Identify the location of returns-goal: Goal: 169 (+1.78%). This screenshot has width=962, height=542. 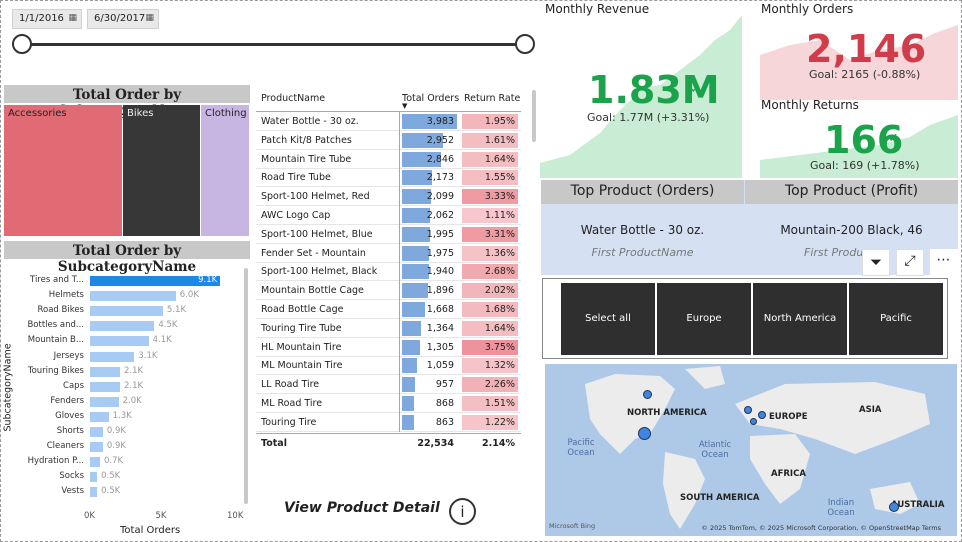
(865, 165).